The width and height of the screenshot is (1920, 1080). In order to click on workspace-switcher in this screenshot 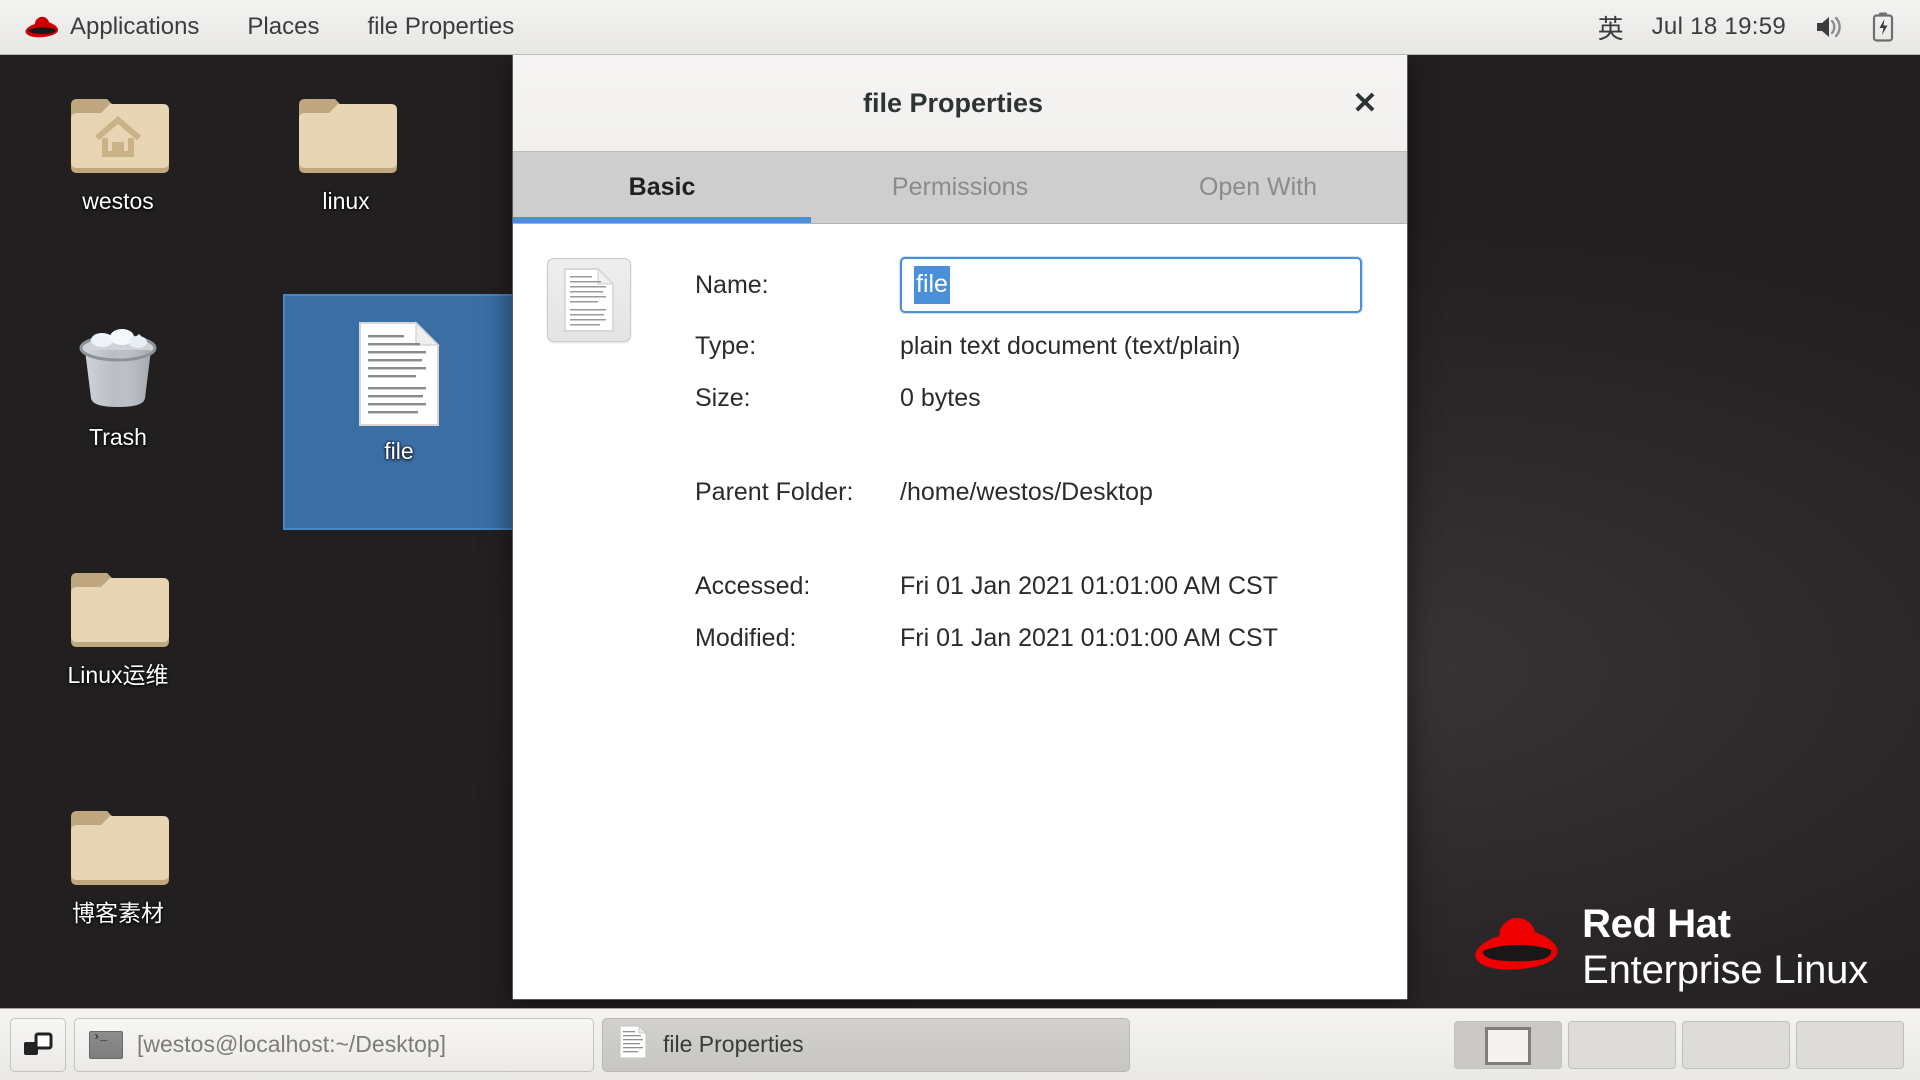, I will do `click(1682, 1045)`.